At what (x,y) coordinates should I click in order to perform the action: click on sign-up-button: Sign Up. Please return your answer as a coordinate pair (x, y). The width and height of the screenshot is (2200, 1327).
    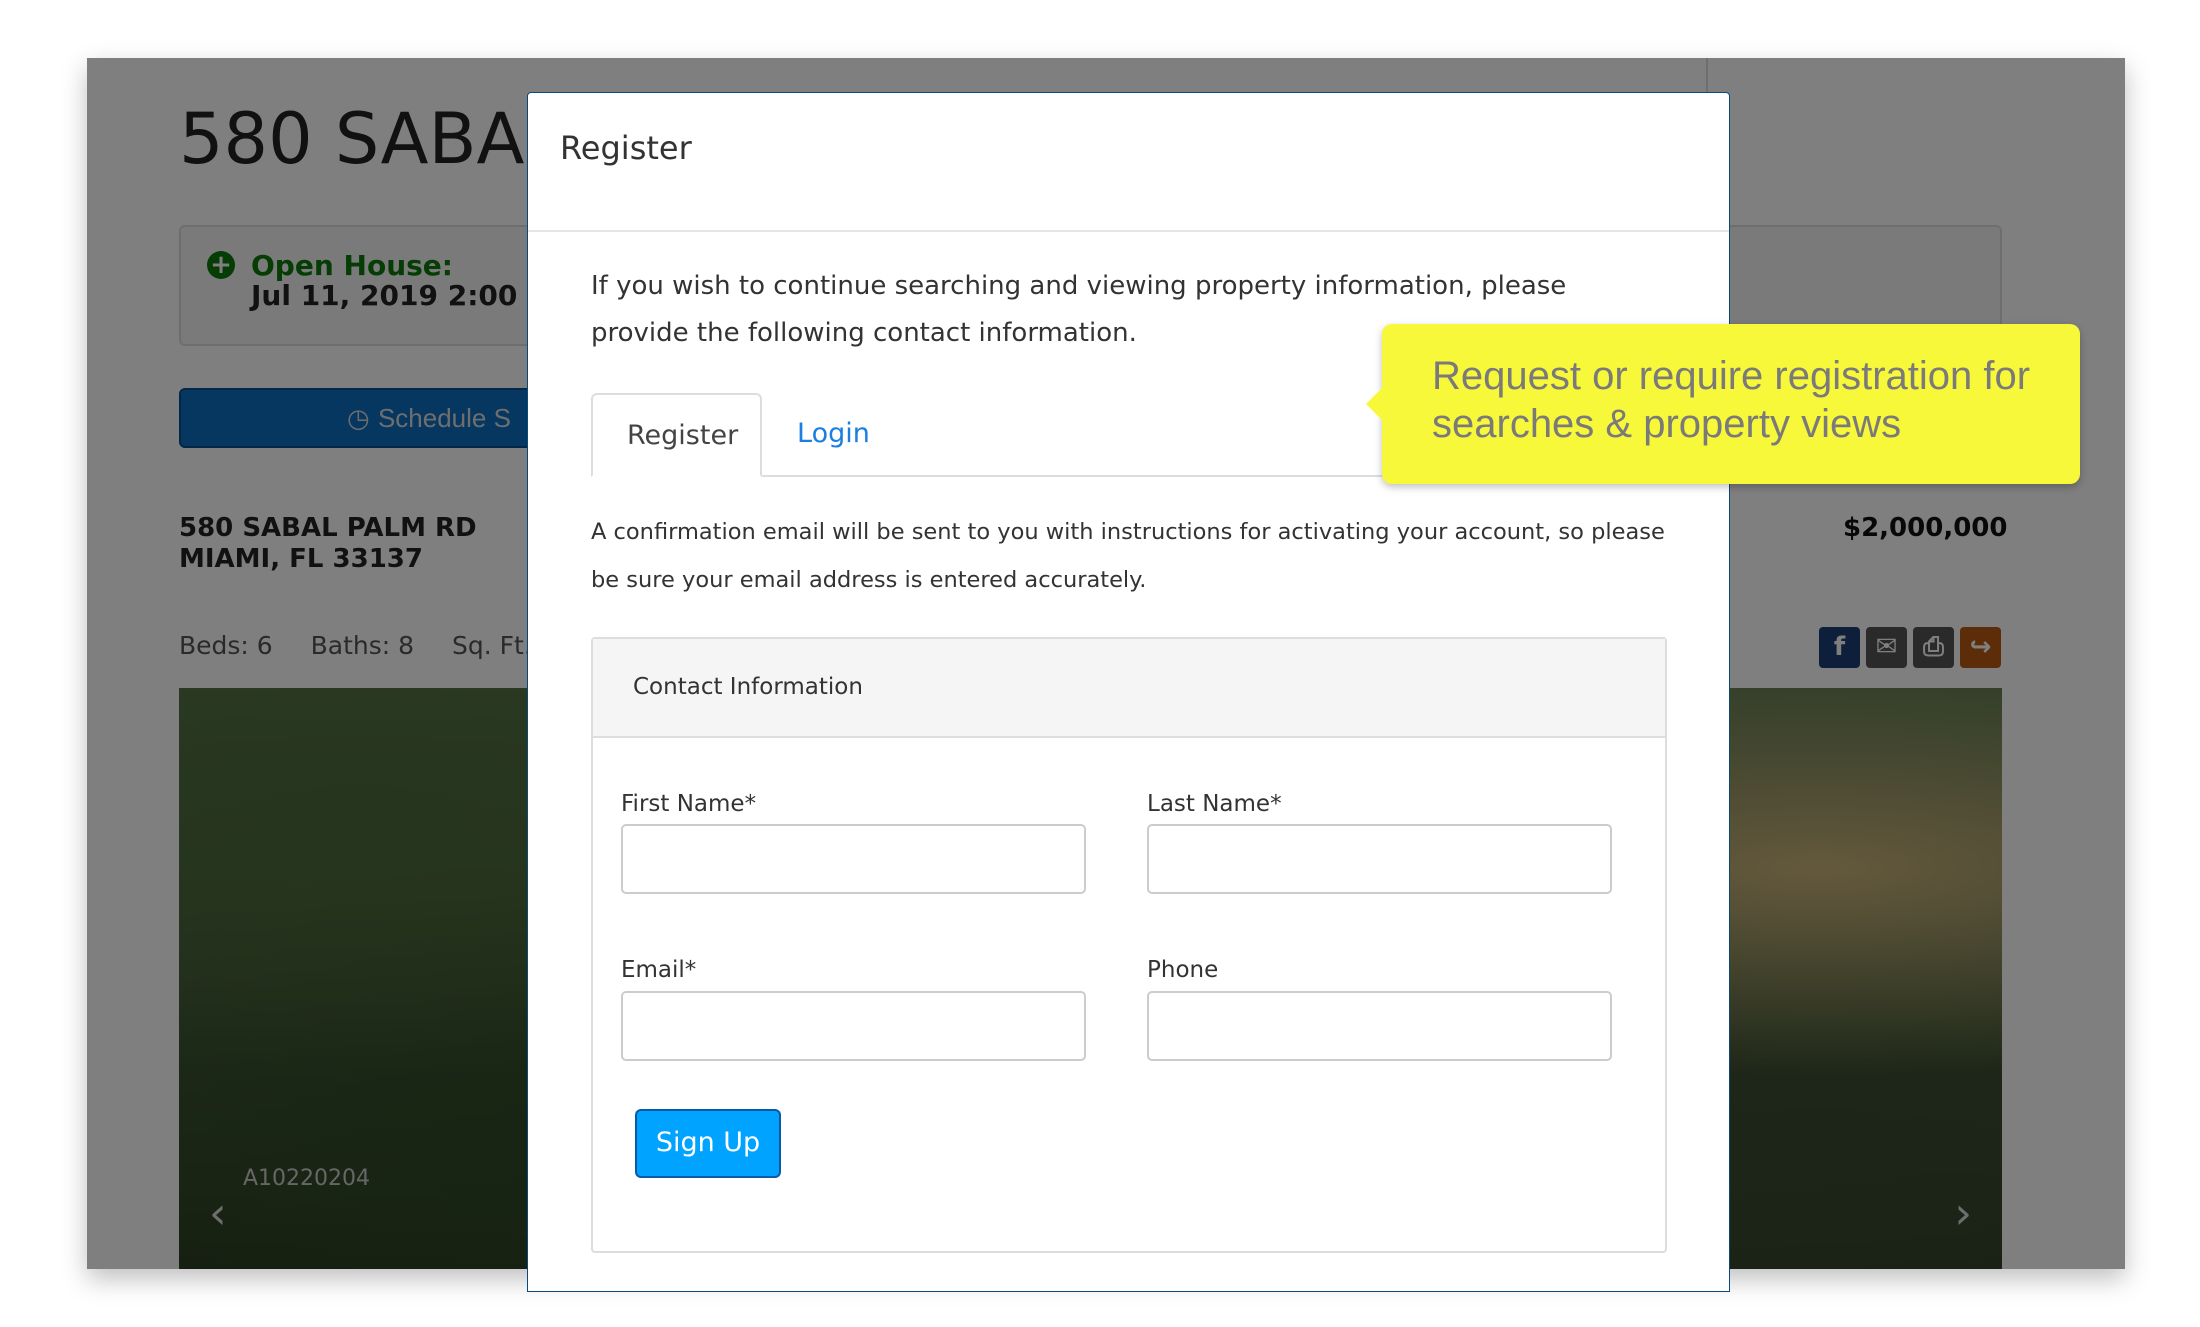
    Looking at the image, I should click on (708, 1143).